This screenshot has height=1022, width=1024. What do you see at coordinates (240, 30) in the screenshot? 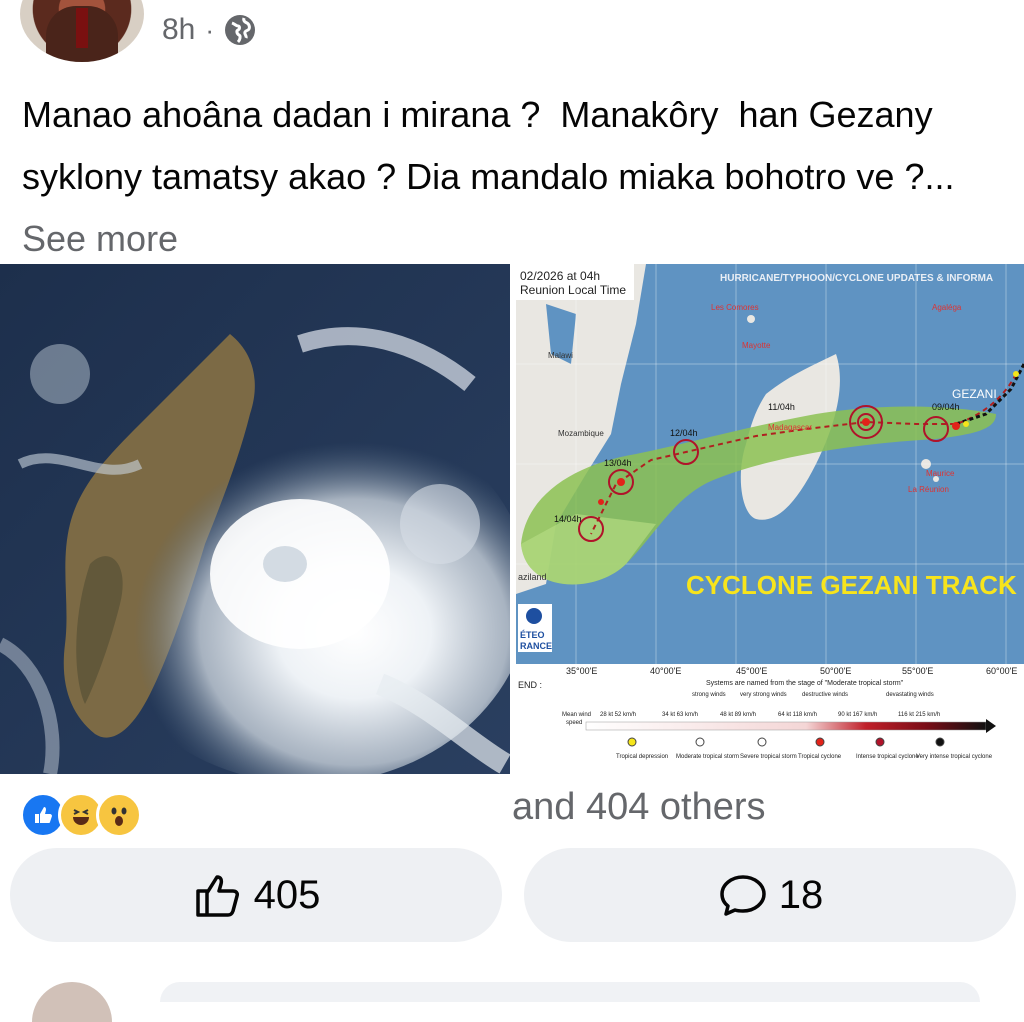
I see `globe-icon` at bounding box center [240, 30].